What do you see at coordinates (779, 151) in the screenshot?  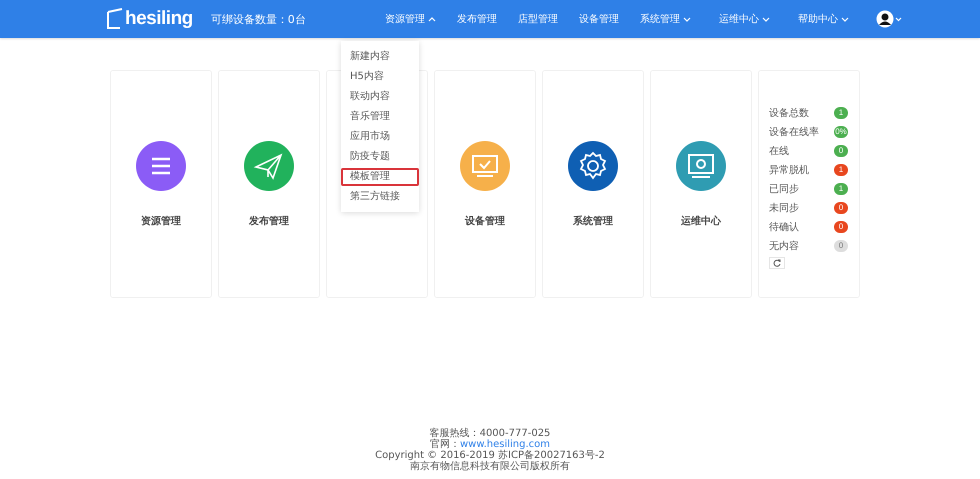 I see `stat-label: 在线` at bounding box center [779, 151].